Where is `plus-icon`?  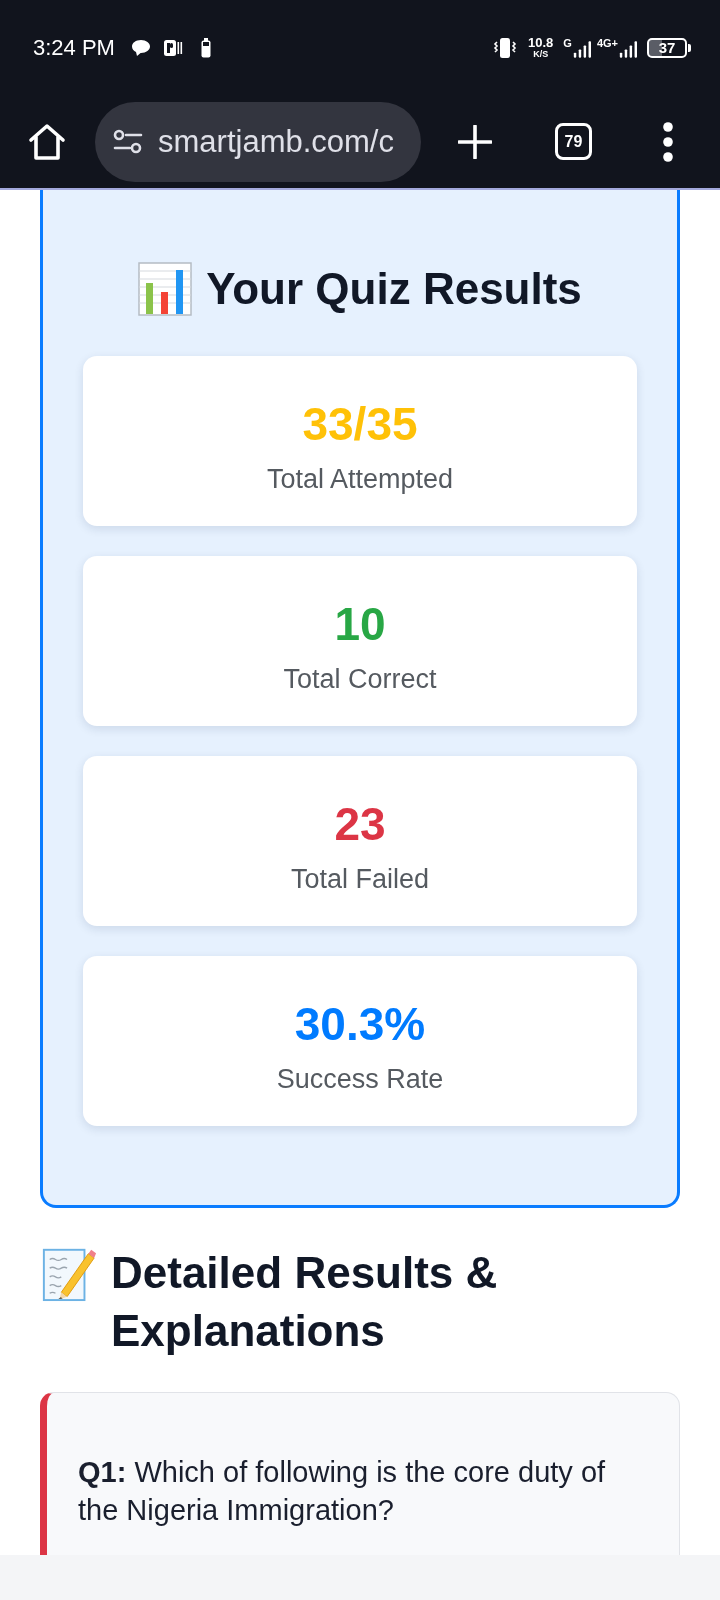
plus-icon is located at coordinates (475, 141).